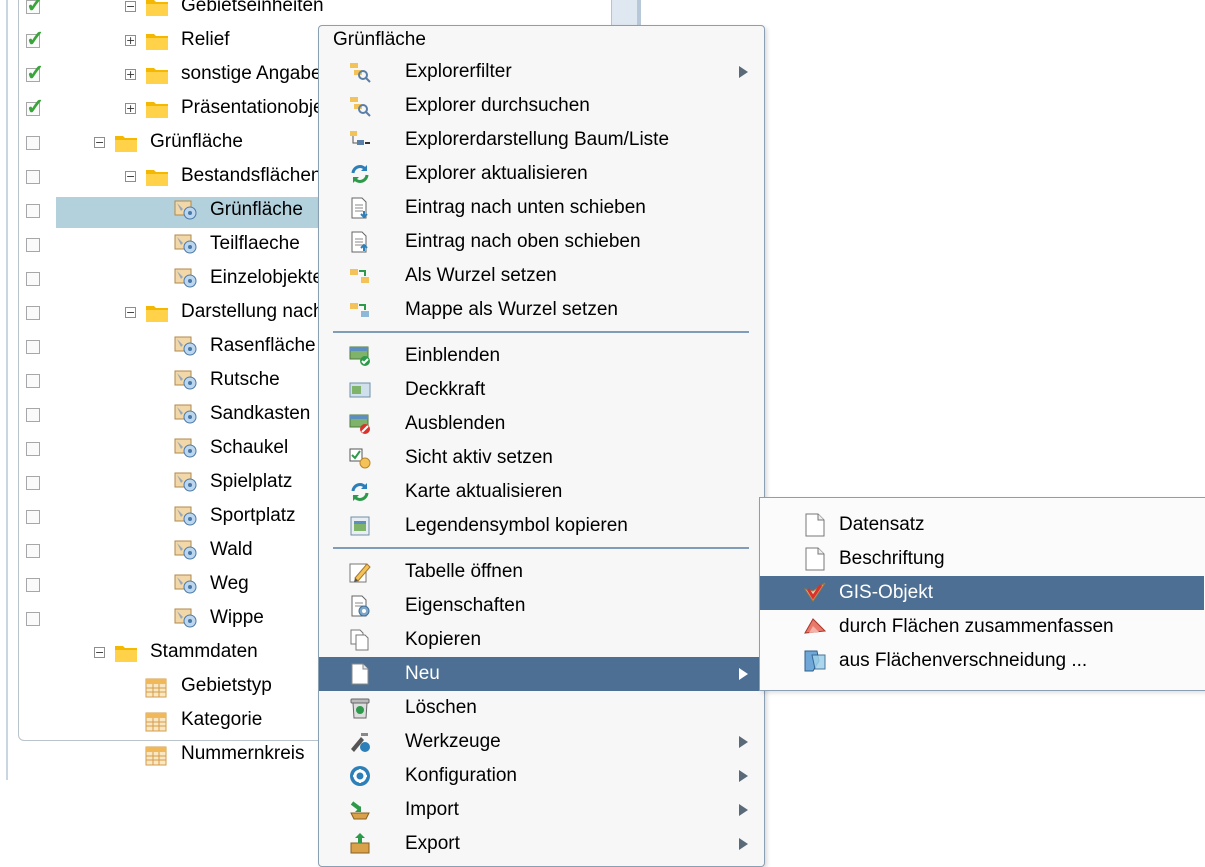 The height and width of the screenshot is (867, 1205). I want to click on explorer-search-icon, so click(360, 107).